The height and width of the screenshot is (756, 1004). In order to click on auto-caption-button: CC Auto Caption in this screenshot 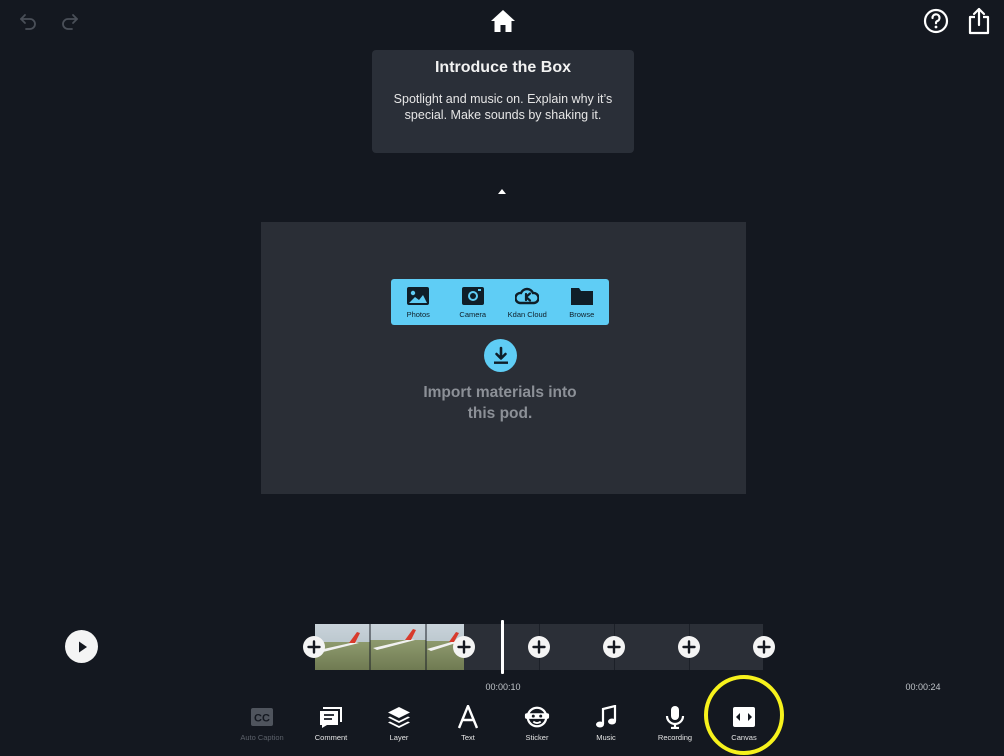, I will do `click(262, 724)`.